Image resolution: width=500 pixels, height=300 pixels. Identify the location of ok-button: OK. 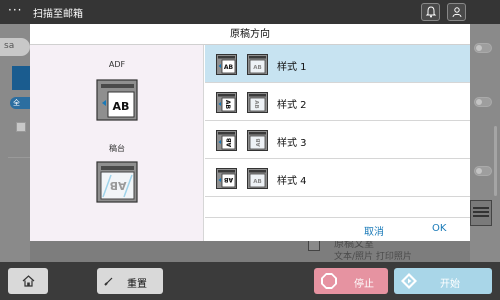
(439, 228).